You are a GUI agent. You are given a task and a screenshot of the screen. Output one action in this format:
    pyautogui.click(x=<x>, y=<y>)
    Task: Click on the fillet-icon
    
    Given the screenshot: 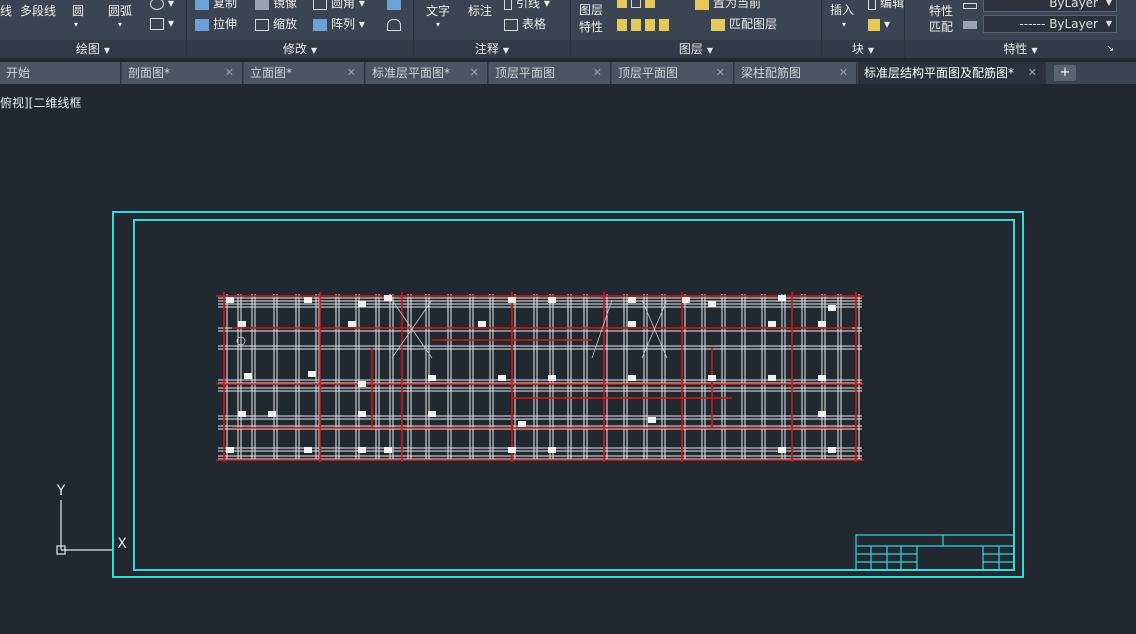 What is the action you would take?
    pyautogui.click(x=320, y=5)
    